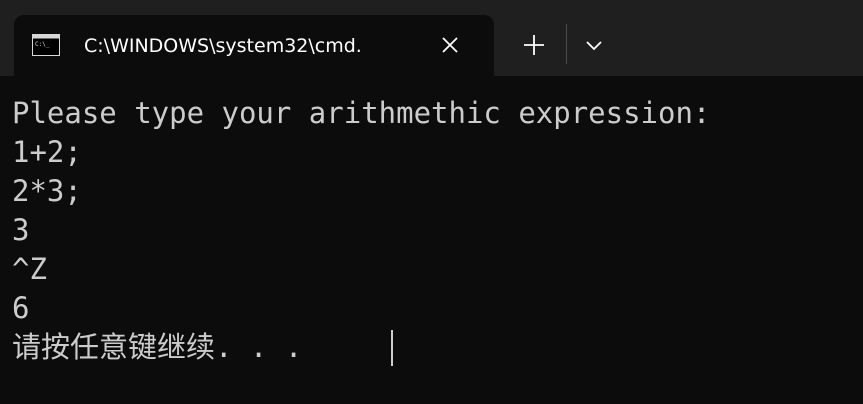  I want to click on console-line: 2*3;, so click(47, 191).